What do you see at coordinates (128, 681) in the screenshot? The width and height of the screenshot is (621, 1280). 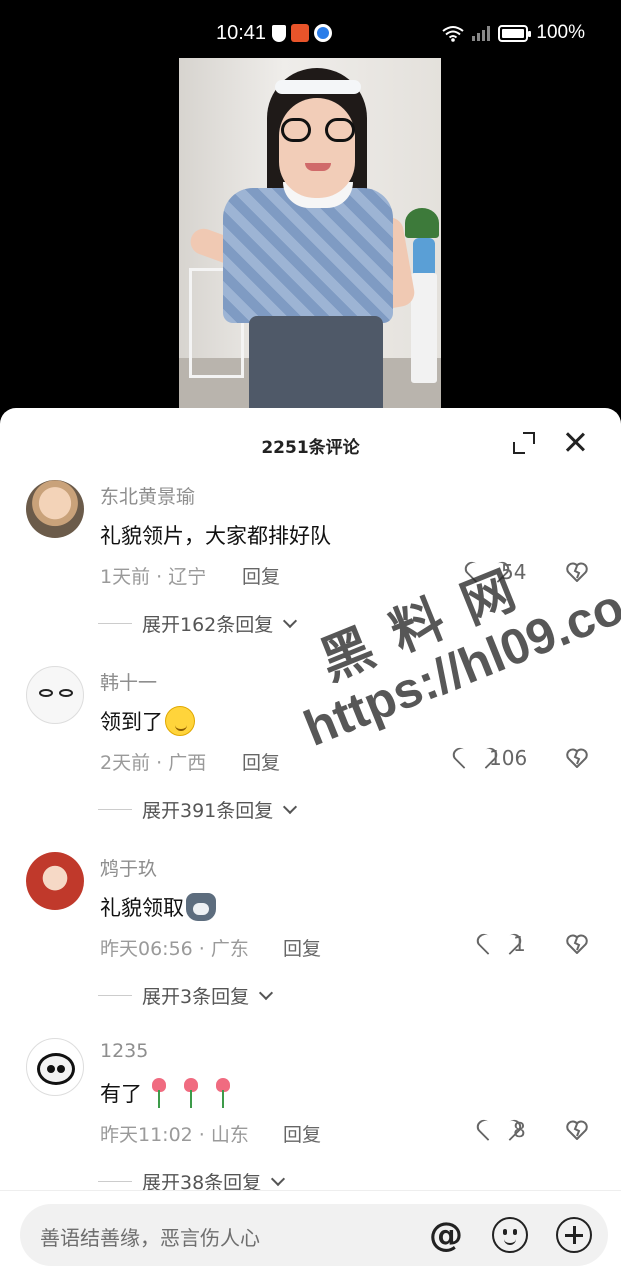 I see `comment-username: 韩十一` at bounding box center [128, 681].